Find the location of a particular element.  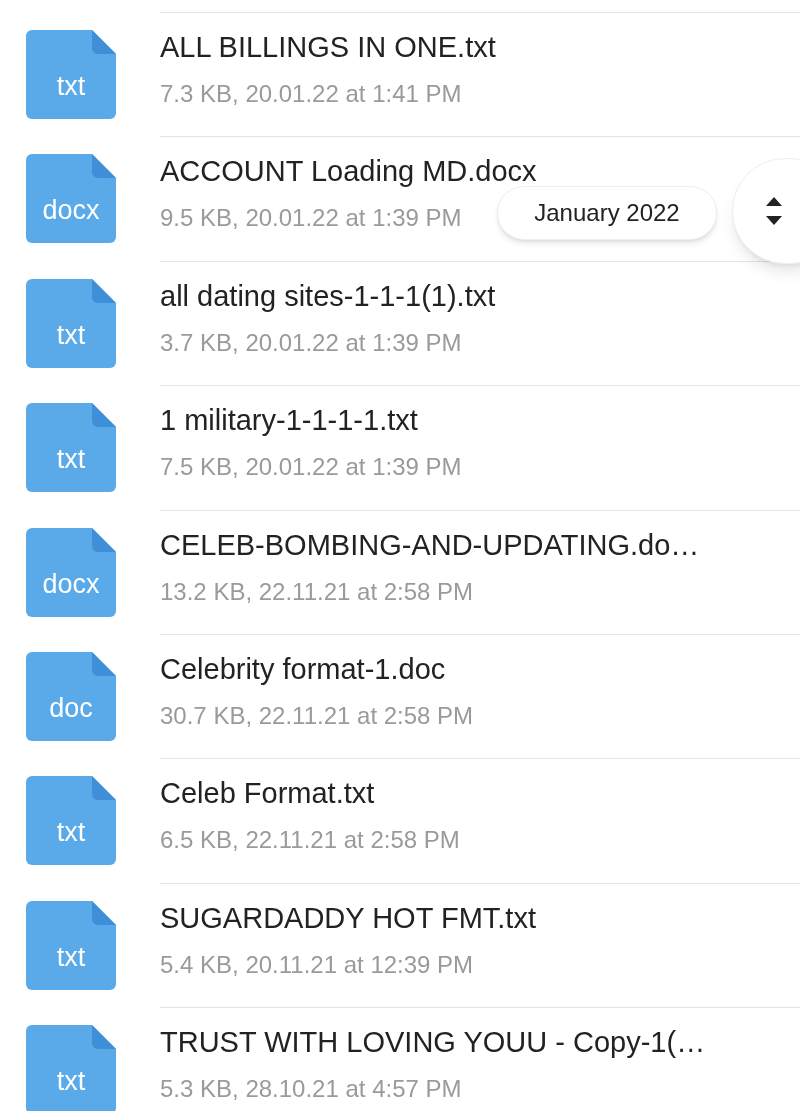

file-details: 6.5 KB, 22.11.21 at 2:58 PM is located at coordinates (310, 840).